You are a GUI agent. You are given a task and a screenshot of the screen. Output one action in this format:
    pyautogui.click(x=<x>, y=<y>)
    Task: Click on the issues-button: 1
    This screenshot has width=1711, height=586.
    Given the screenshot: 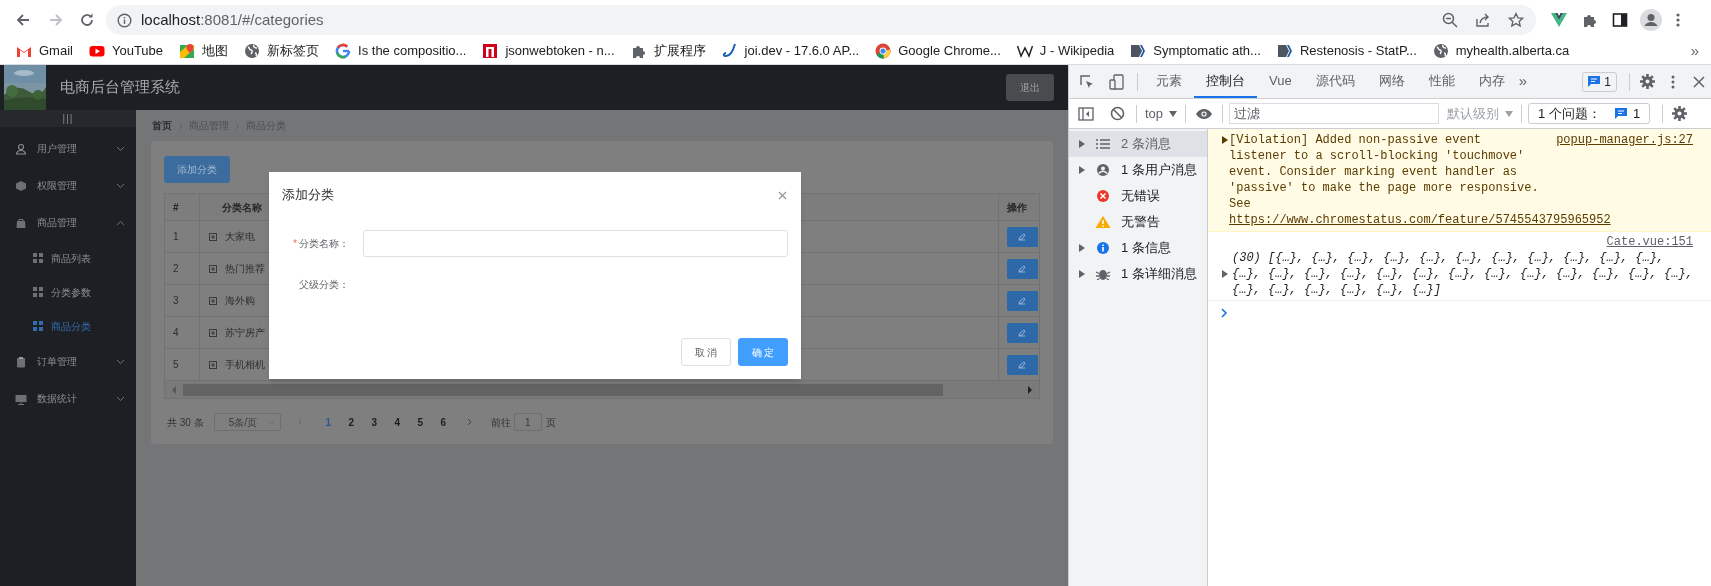 What is the action you would take?
    pyautogui.click(x=1599, y=81)
    